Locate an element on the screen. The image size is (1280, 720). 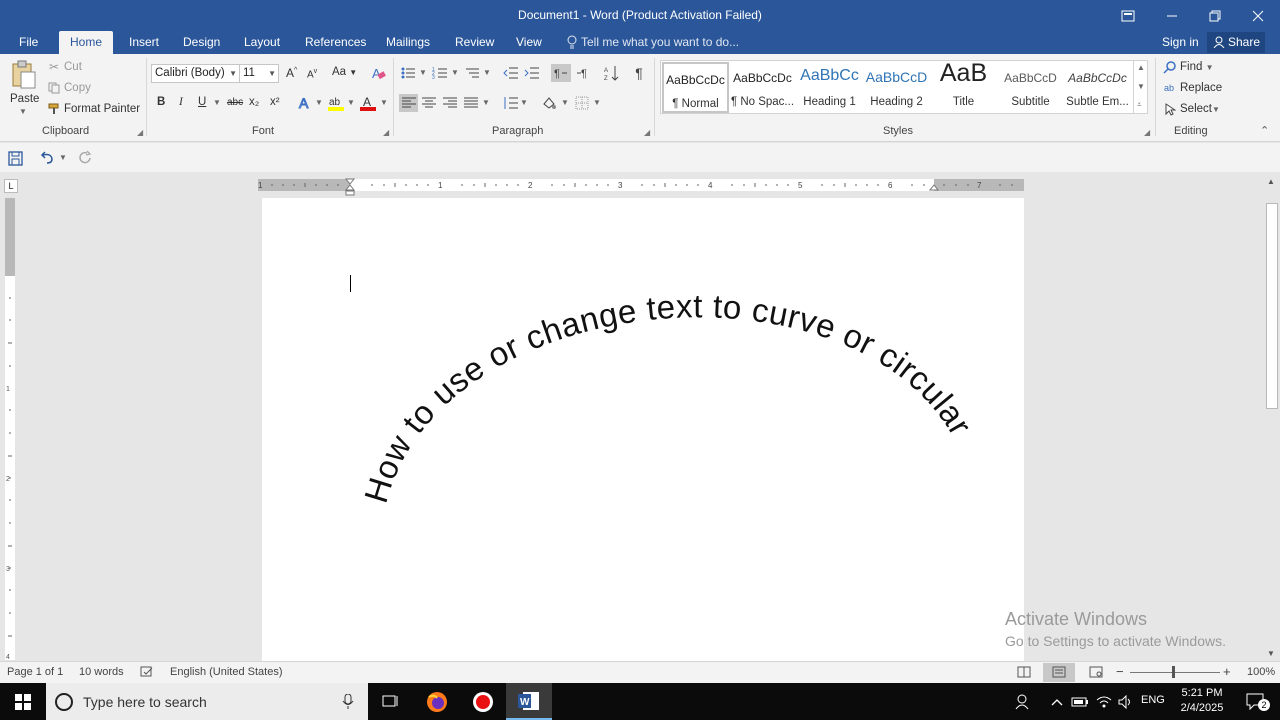
vertical-ruler: 1 2 3 4 is located at coordinates (10, 429).